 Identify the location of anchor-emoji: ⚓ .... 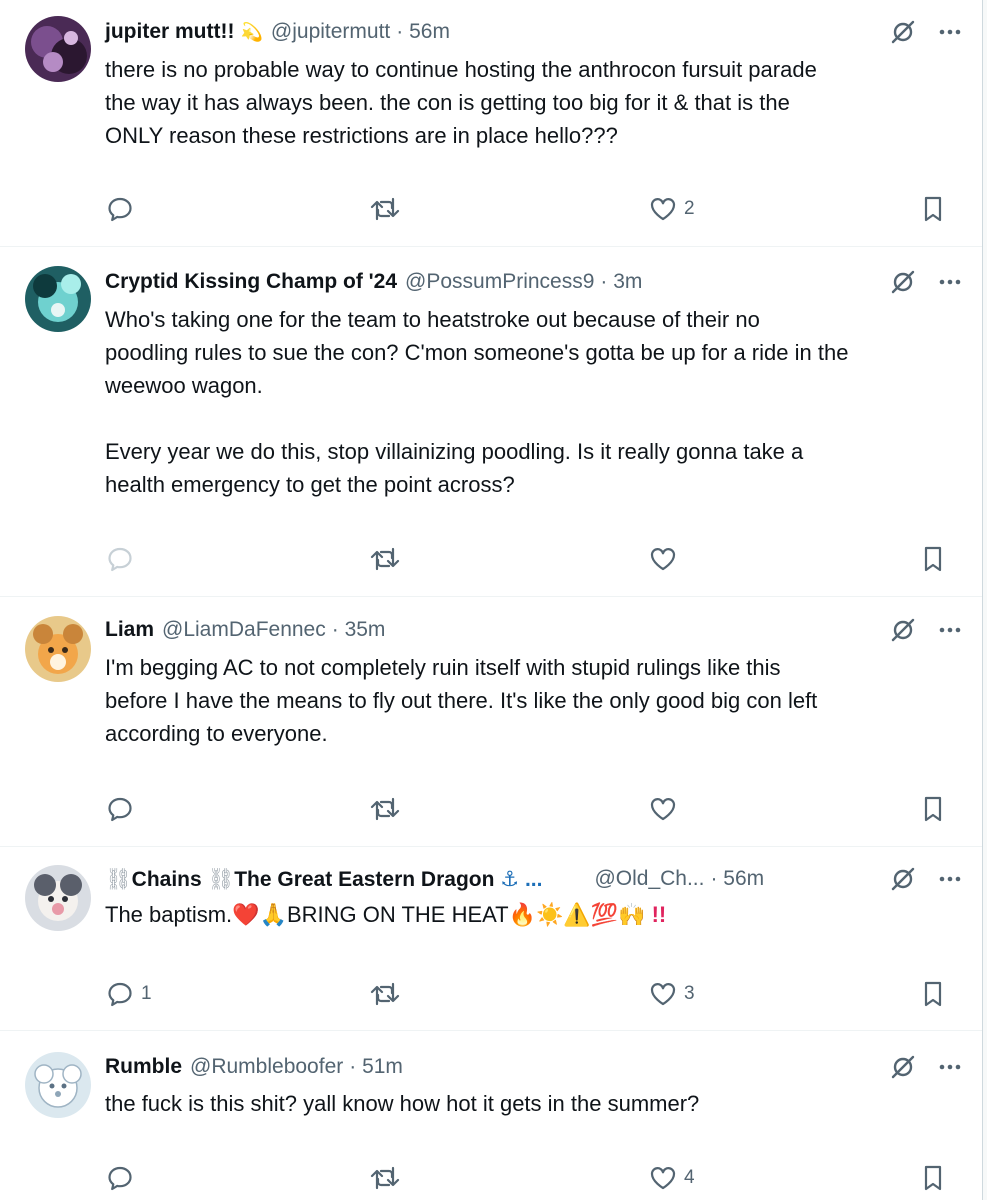
(521, 879).